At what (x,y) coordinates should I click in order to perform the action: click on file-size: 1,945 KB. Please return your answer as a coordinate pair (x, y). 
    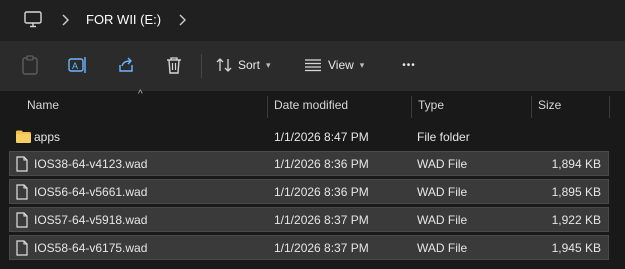
    Looking at the image, I should click on (576, 248).